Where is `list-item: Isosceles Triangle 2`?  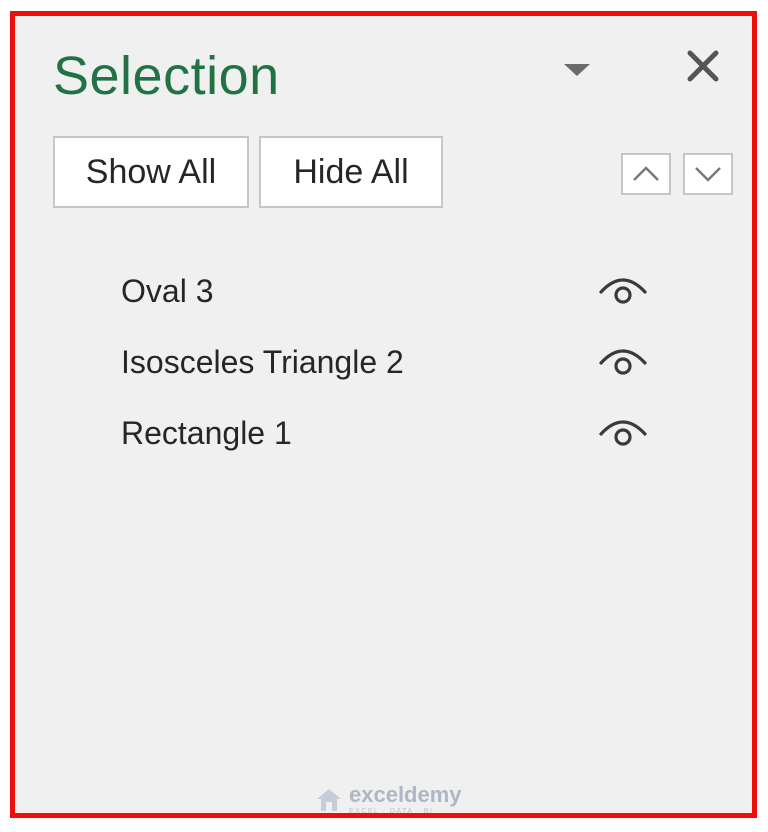 list-item: Isosceles Triangle 2 is located at coordinates (383, 362).